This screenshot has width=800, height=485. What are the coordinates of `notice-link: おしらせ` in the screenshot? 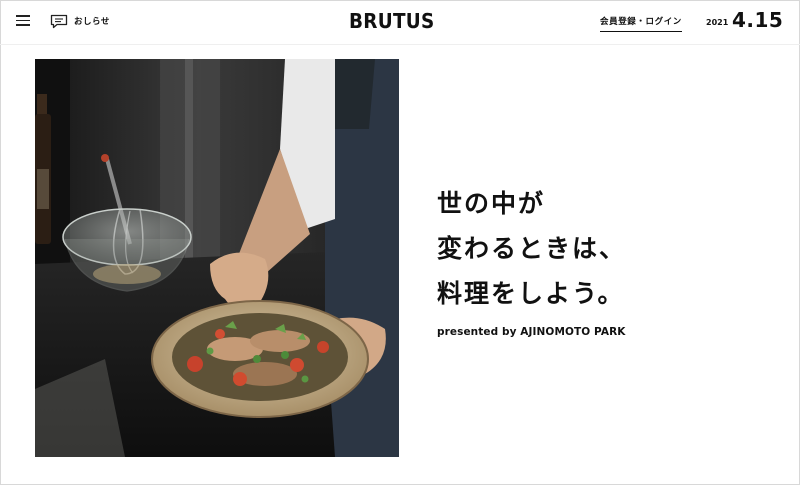 It's located at (80, 21).